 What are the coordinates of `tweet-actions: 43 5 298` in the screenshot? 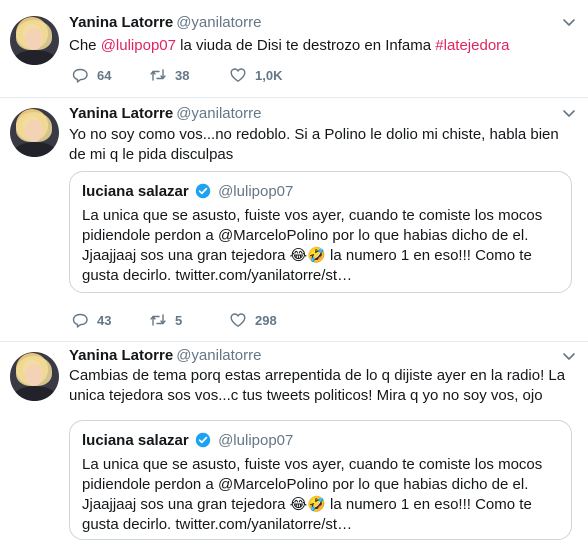 It's located at (219, 320).